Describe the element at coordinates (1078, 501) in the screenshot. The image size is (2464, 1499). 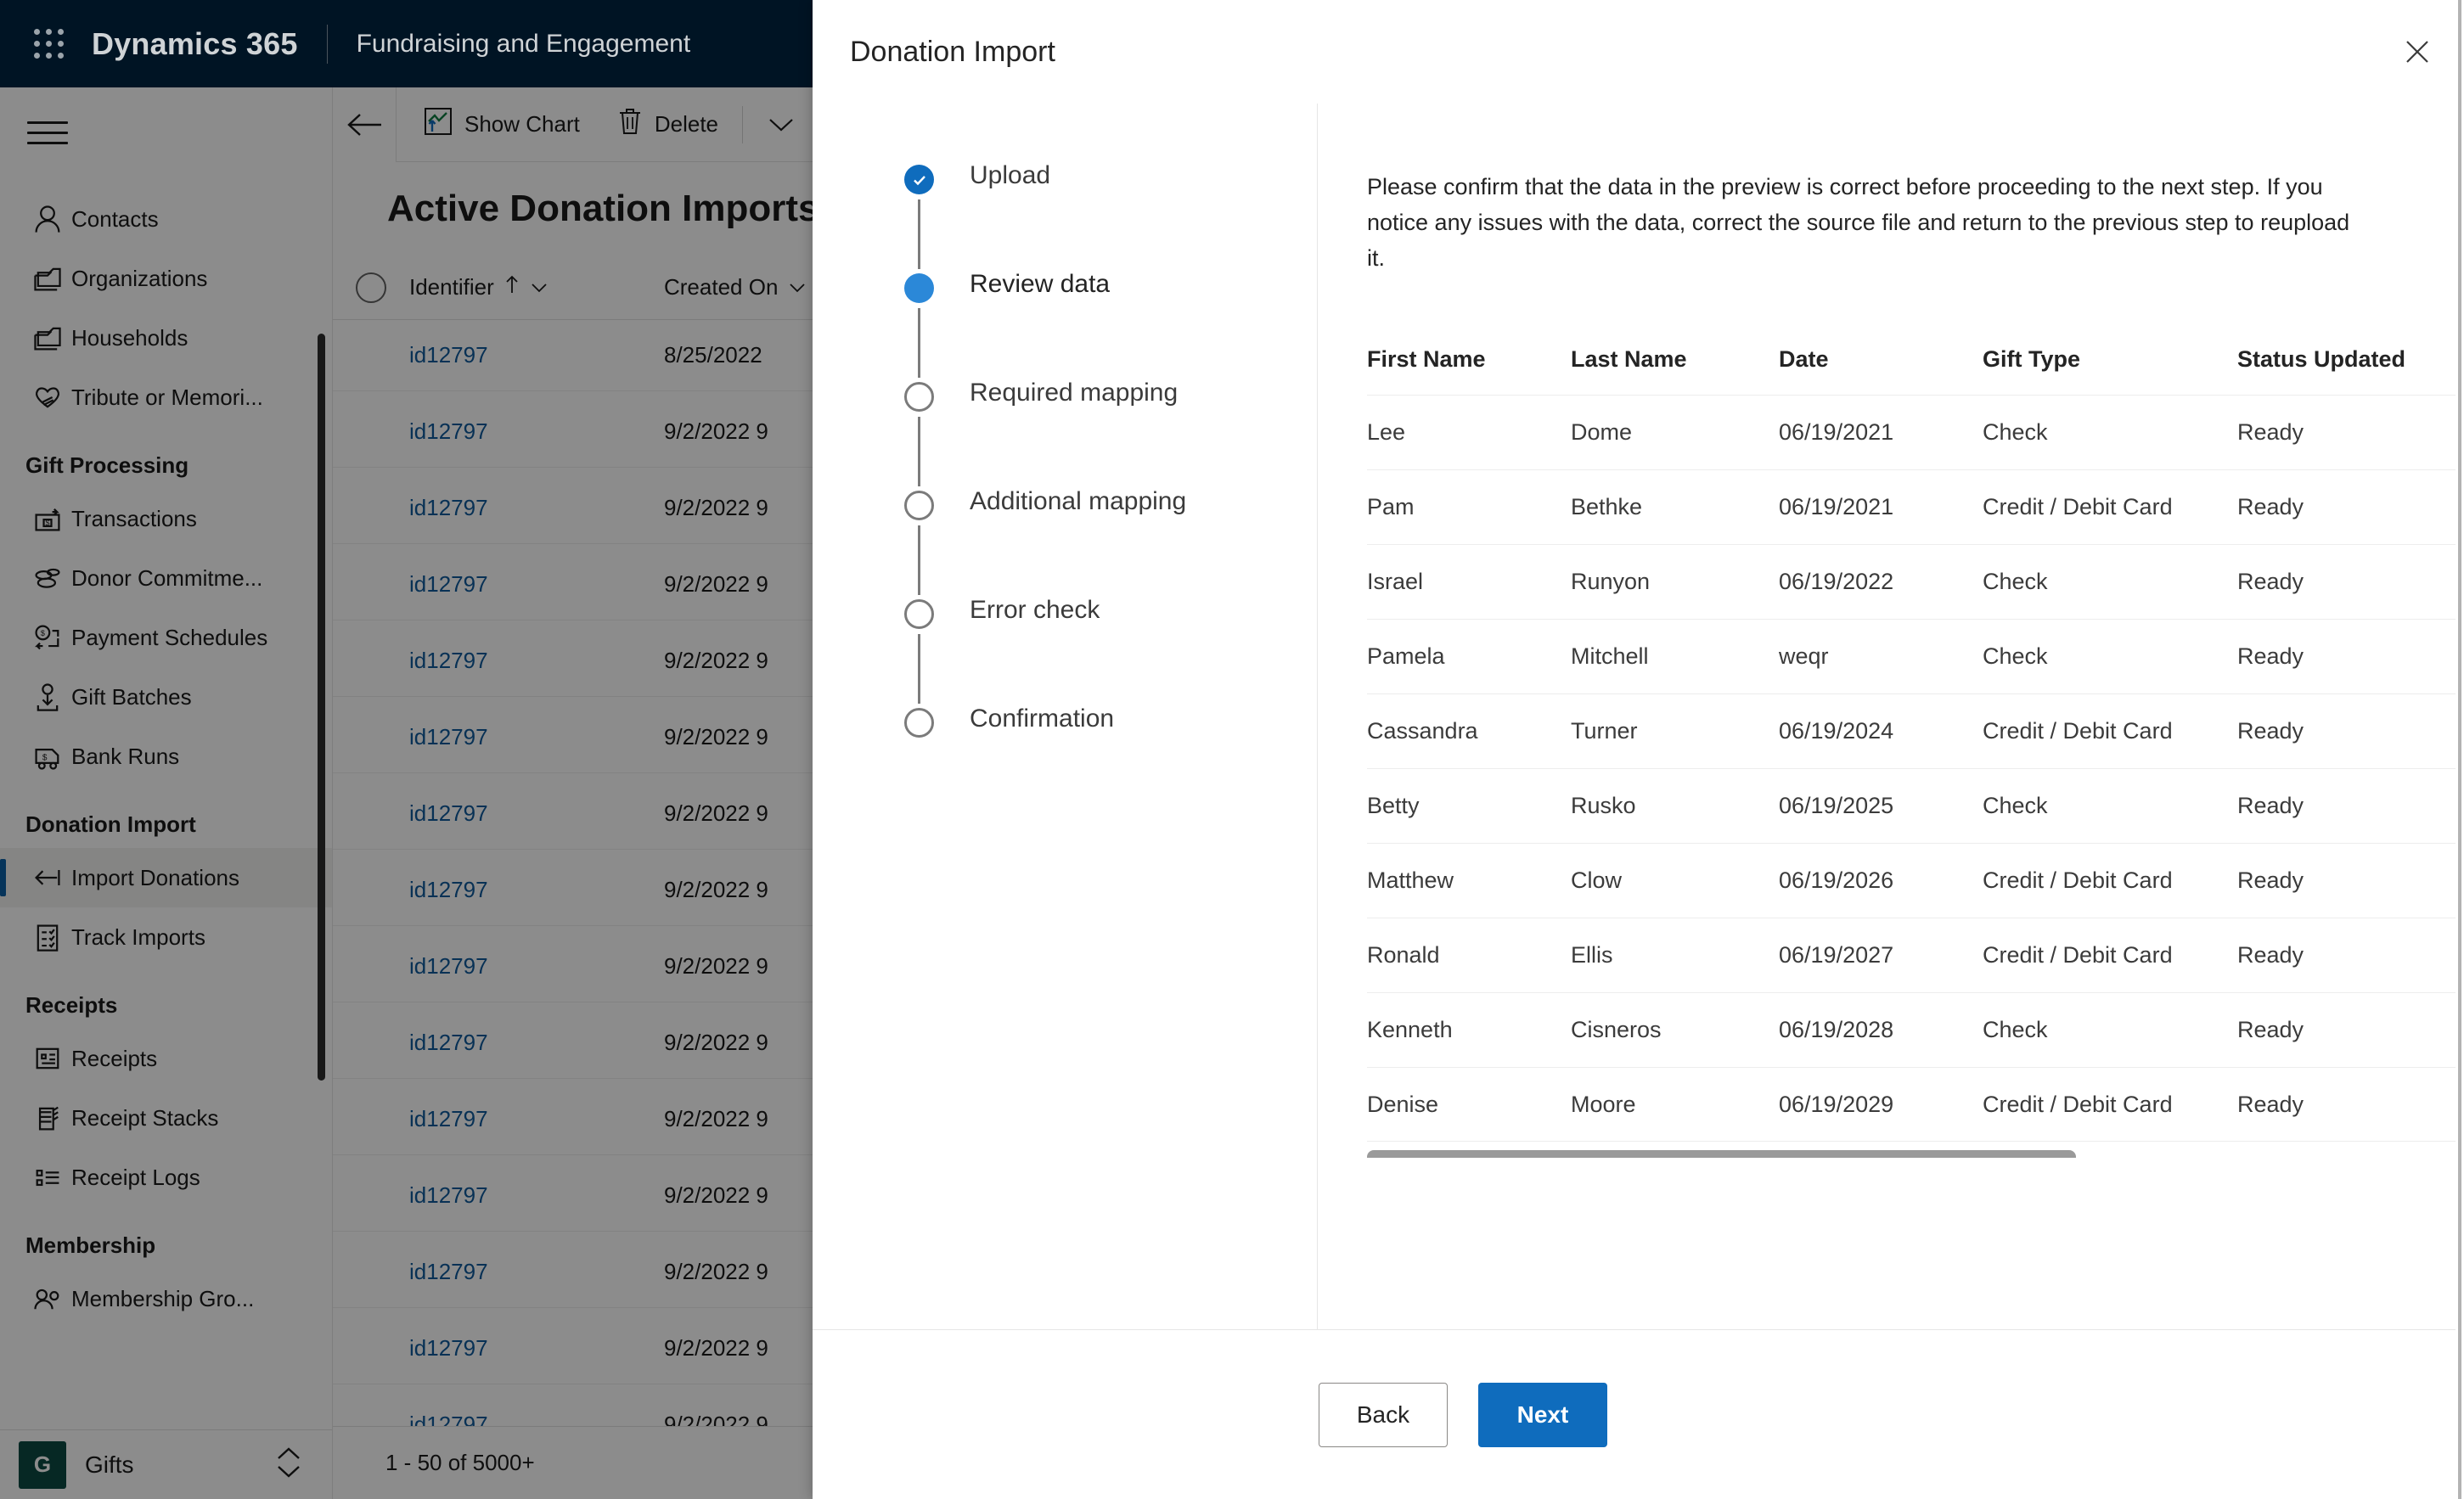
I see `step-label: Additional mapping` at that location.